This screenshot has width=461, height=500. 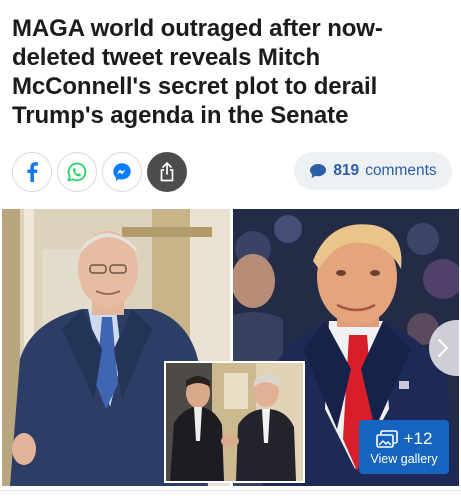 I want to click on inset-illustration, so click(x=234, y=422).